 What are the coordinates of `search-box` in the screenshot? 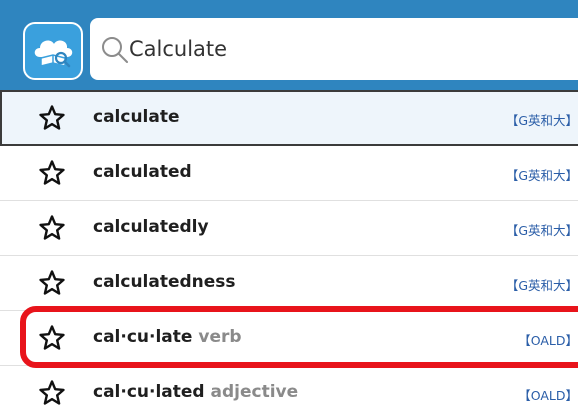 It's located at (334, 49).